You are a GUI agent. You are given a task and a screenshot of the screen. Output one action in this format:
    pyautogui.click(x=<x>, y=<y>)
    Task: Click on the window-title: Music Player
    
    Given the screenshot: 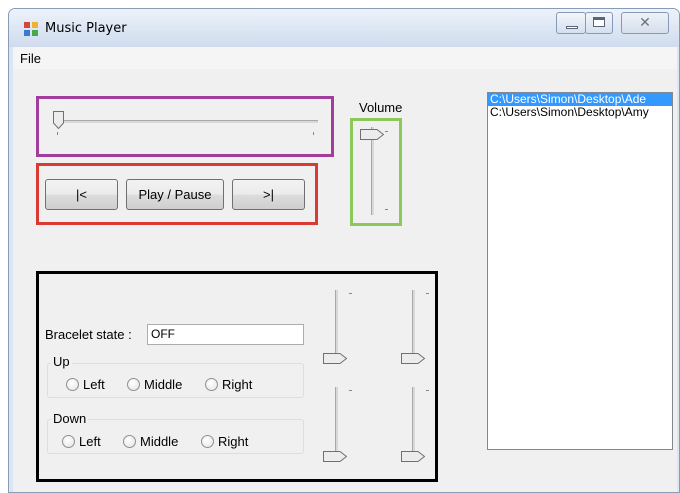 What is the action you would take?
    pyautogui.click(x=86, y=28)
    